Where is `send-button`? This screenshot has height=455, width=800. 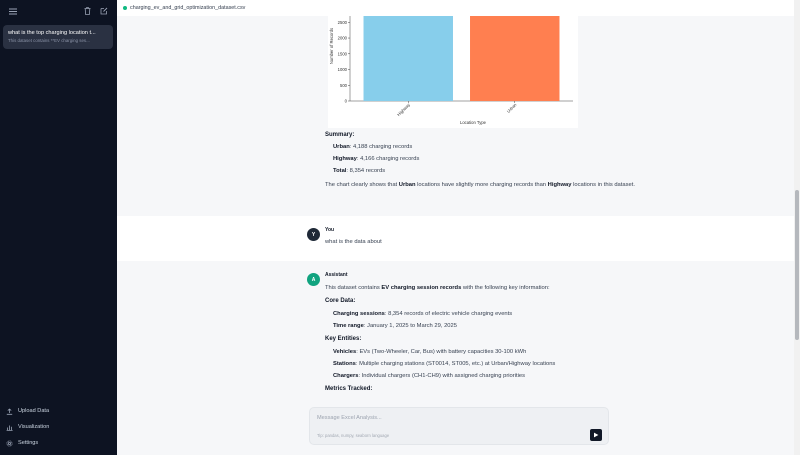
send-button is located at coordinates (596, 435).